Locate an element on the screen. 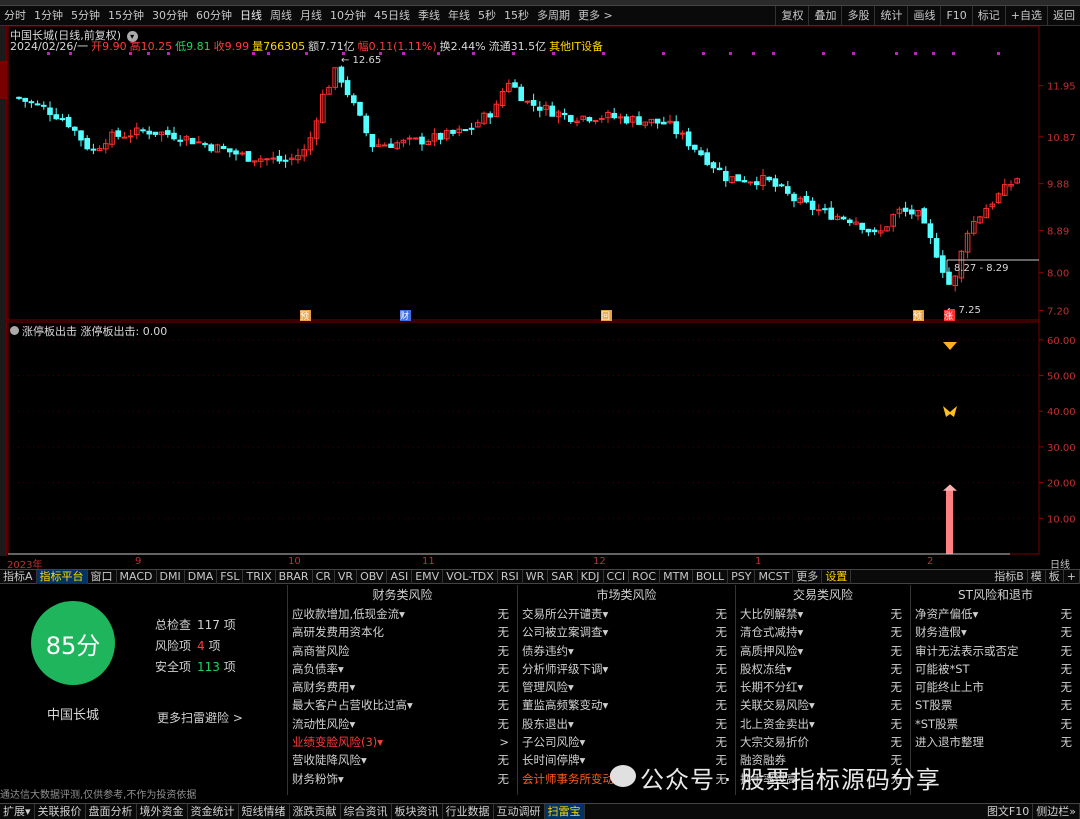  risk-row: 交易所公开谴责▾ 无 is located at coordinates (626, 614).